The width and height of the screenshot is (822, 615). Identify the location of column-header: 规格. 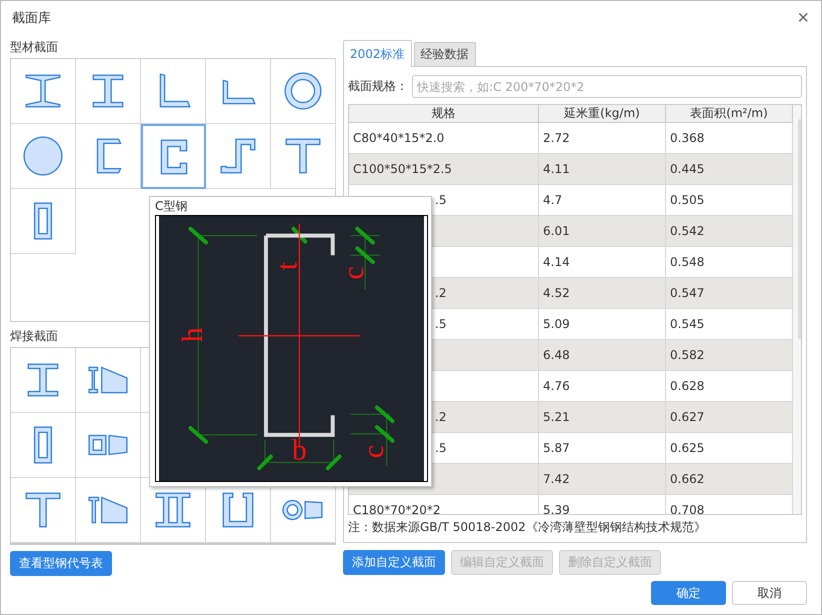
(444, 113).